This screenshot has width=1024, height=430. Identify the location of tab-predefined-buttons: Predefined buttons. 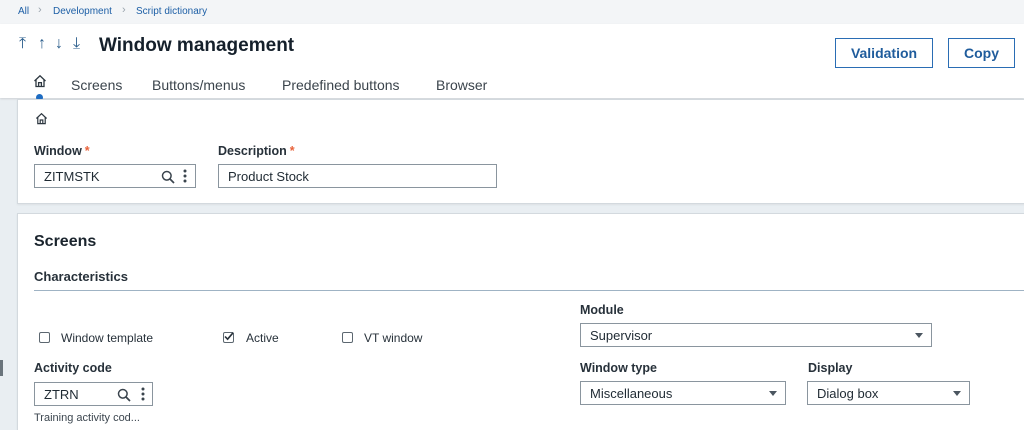
(341, 85).